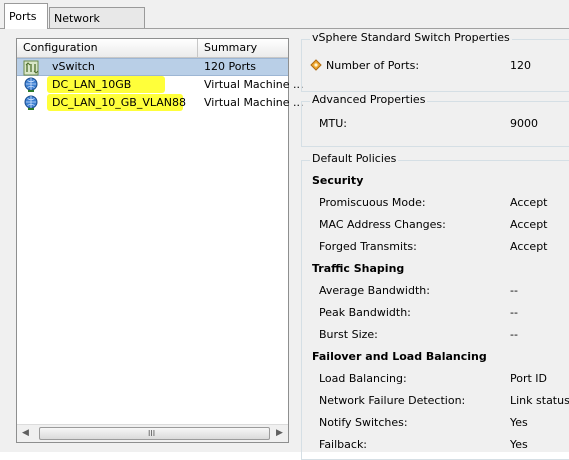 This screenshot has width=569, height=460. What do you see at coordinates (230, 66) in the screenshot?
I see `list-item-summary: 120 Ports` at bounding box center [230, 66].